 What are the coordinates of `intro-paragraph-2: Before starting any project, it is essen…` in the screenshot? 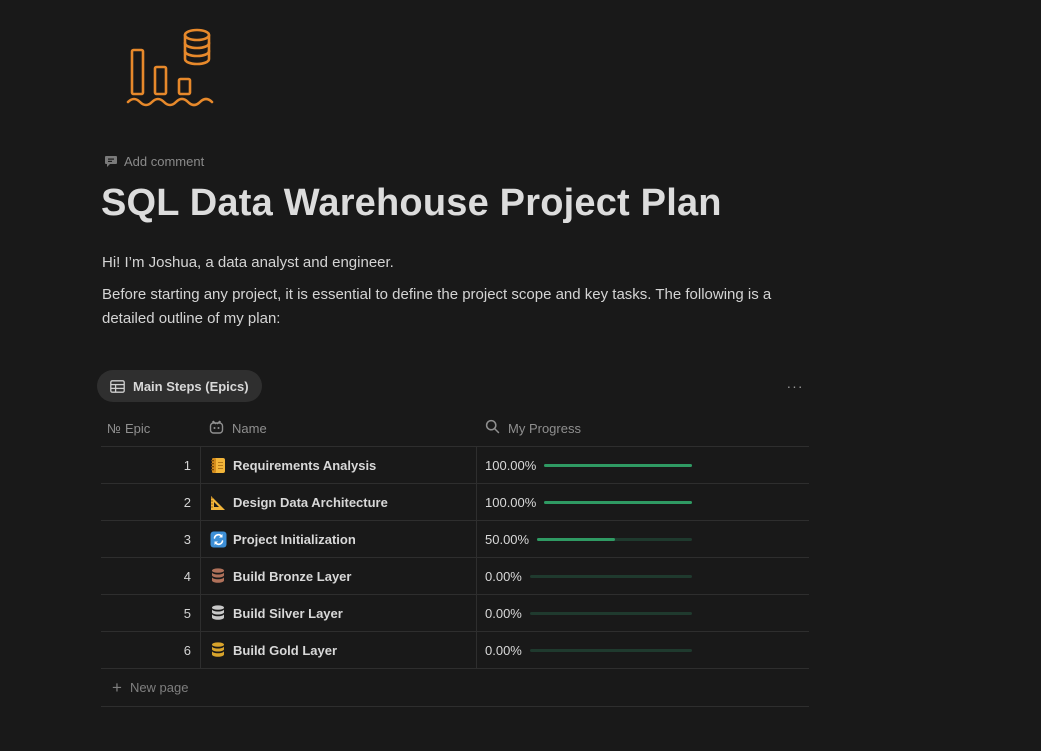 It's located at (455, 307).